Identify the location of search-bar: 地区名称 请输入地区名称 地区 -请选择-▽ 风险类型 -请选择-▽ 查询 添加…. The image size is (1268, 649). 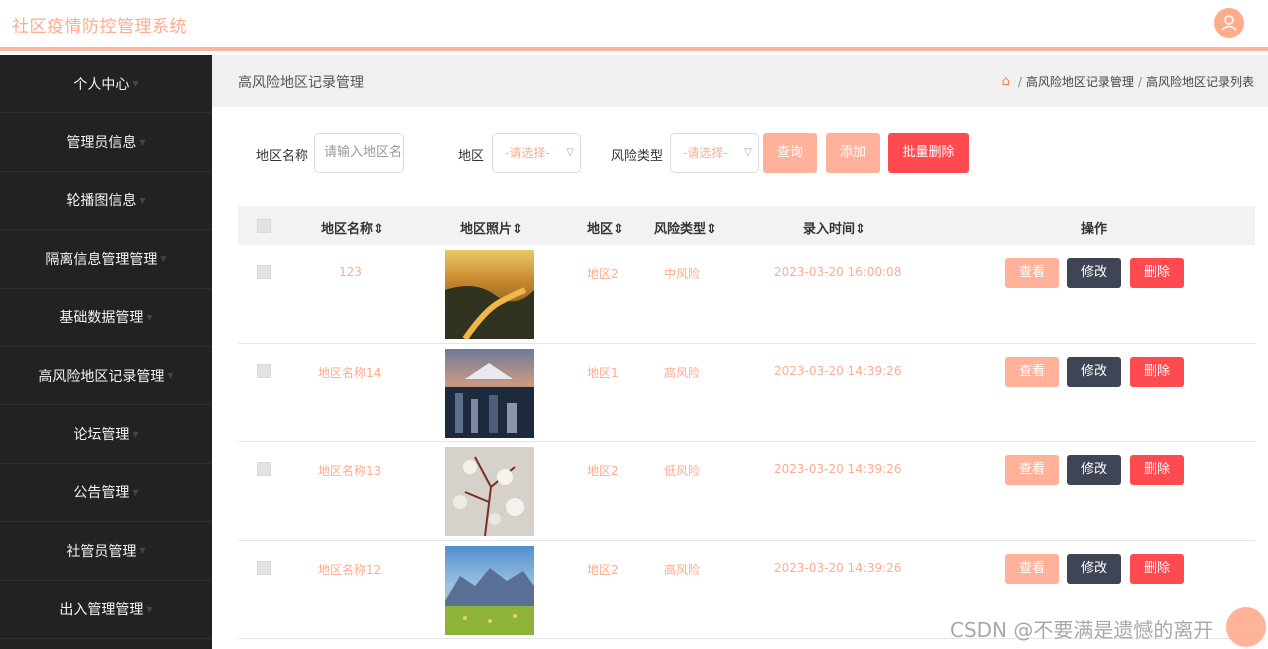
(636, 153).